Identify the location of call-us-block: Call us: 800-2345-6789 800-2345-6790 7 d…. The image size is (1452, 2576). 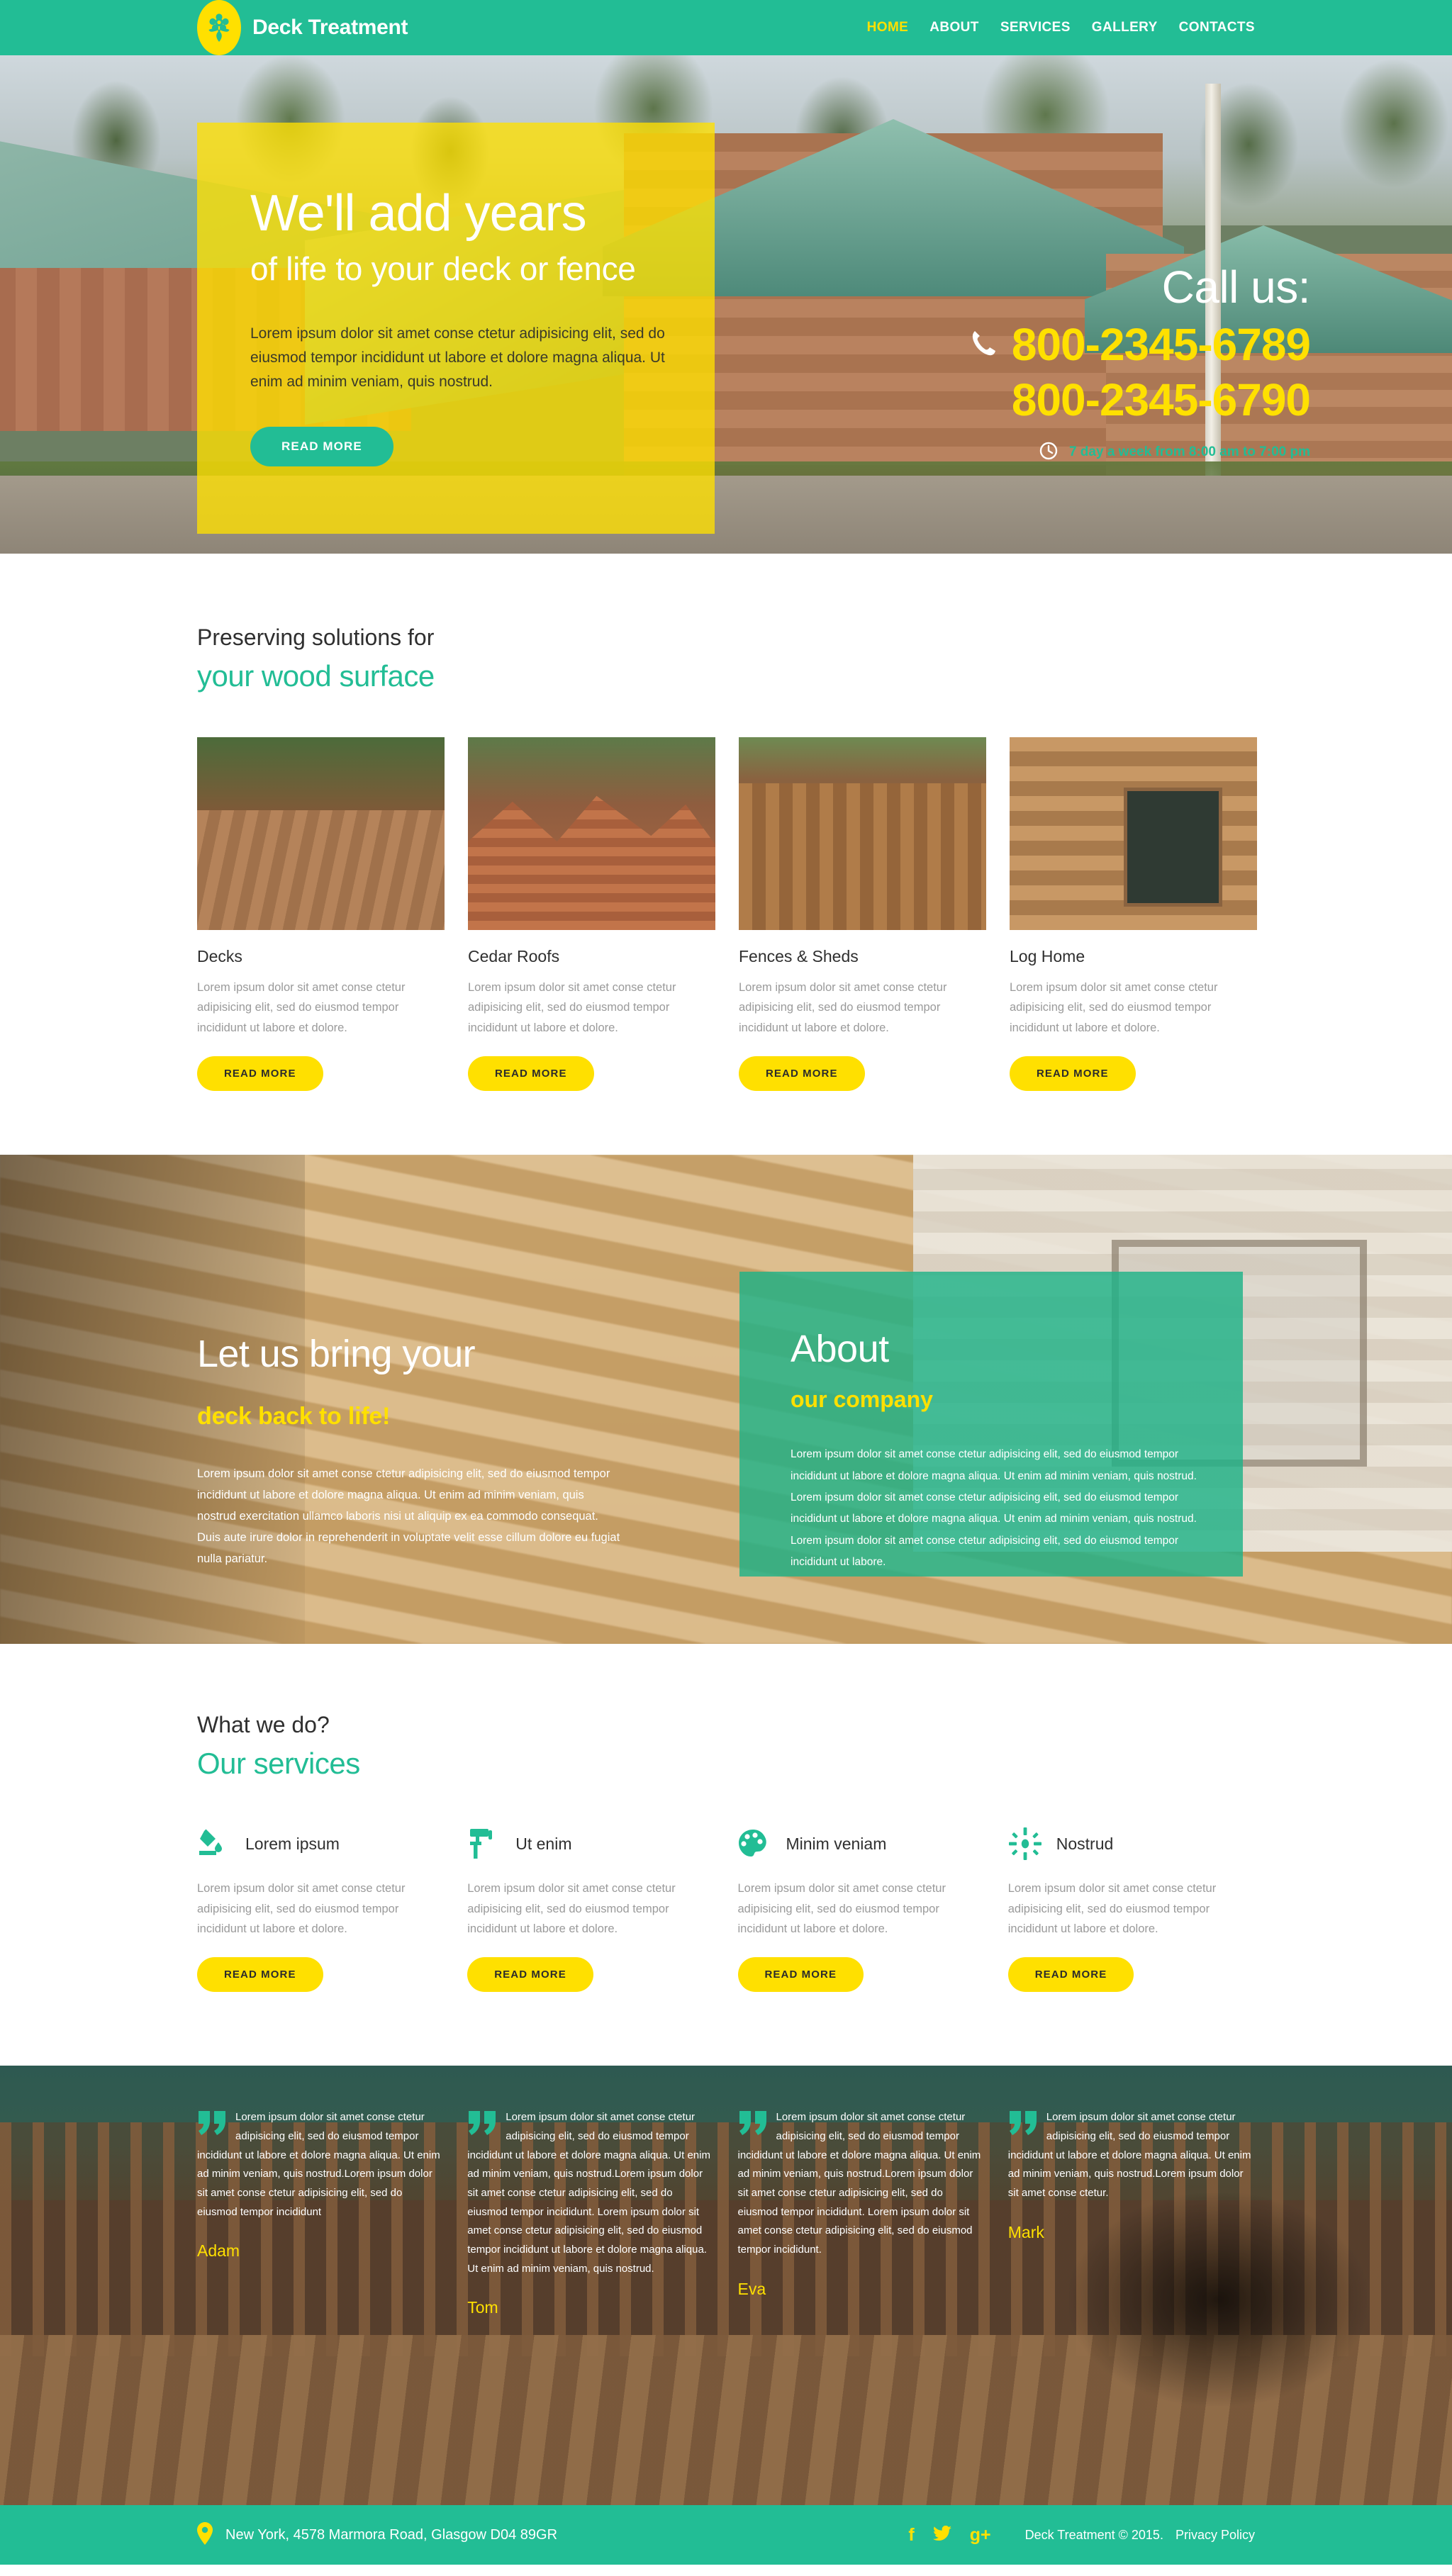
(1141, 363).